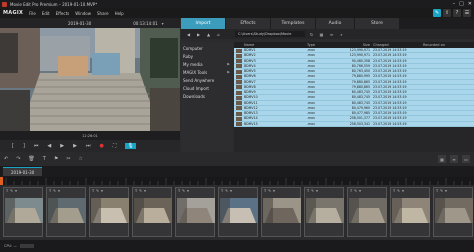  Describe the element at coordinates (377, 23) in the screenshot. I see `tab-store: Store` at that location.